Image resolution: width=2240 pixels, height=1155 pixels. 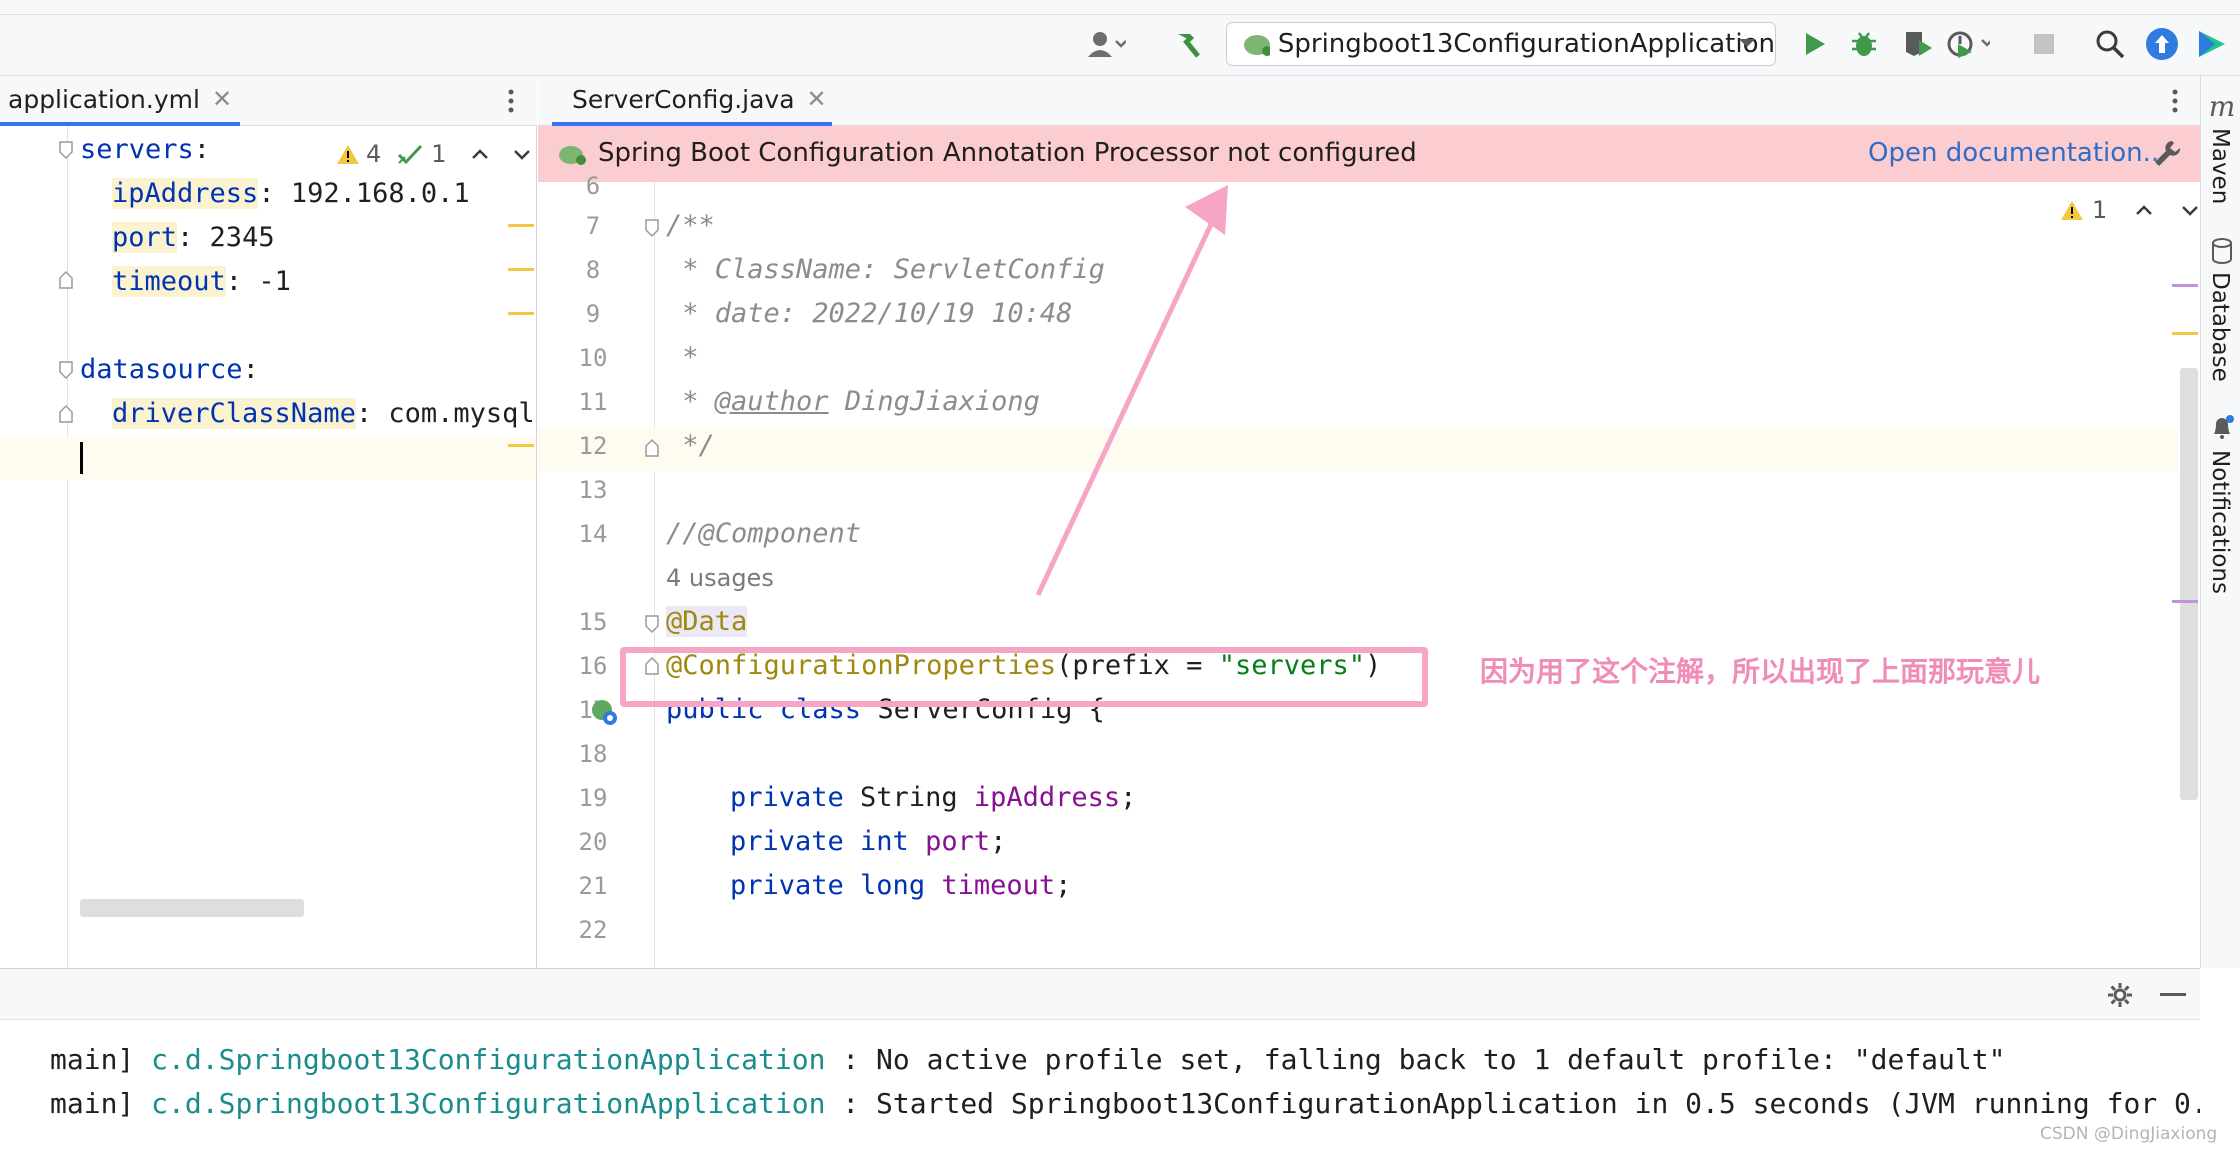 I want to click on right-tool-strip: m Maven Database Notifications, so click(x=2220, y=522).